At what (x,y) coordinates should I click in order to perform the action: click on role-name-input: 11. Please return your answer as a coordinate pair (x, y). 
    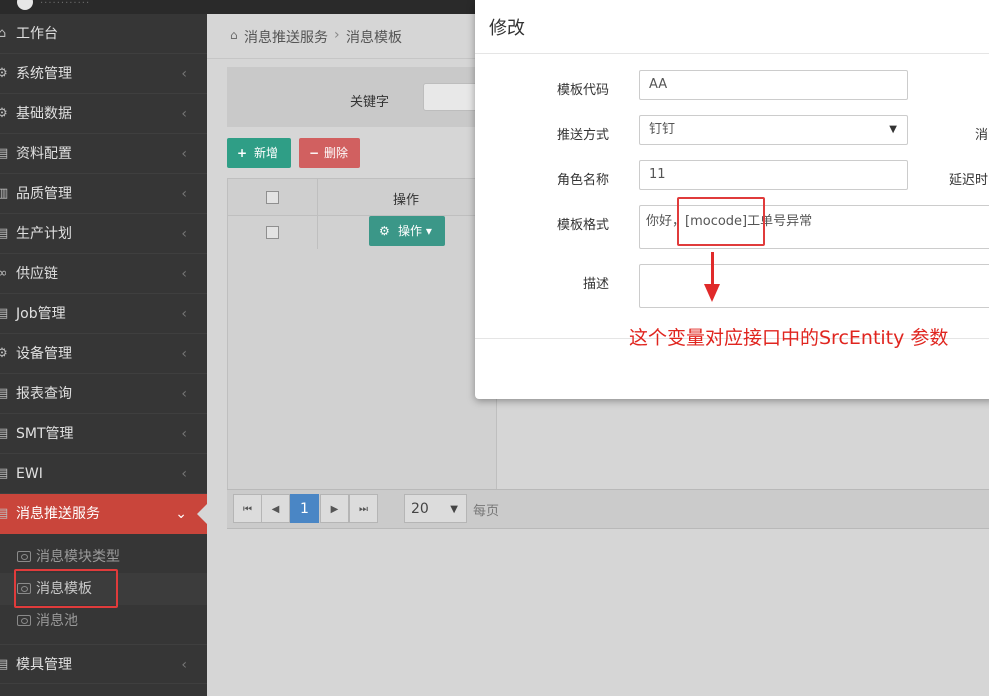
    Looking at the image, I should click on (773, 175).